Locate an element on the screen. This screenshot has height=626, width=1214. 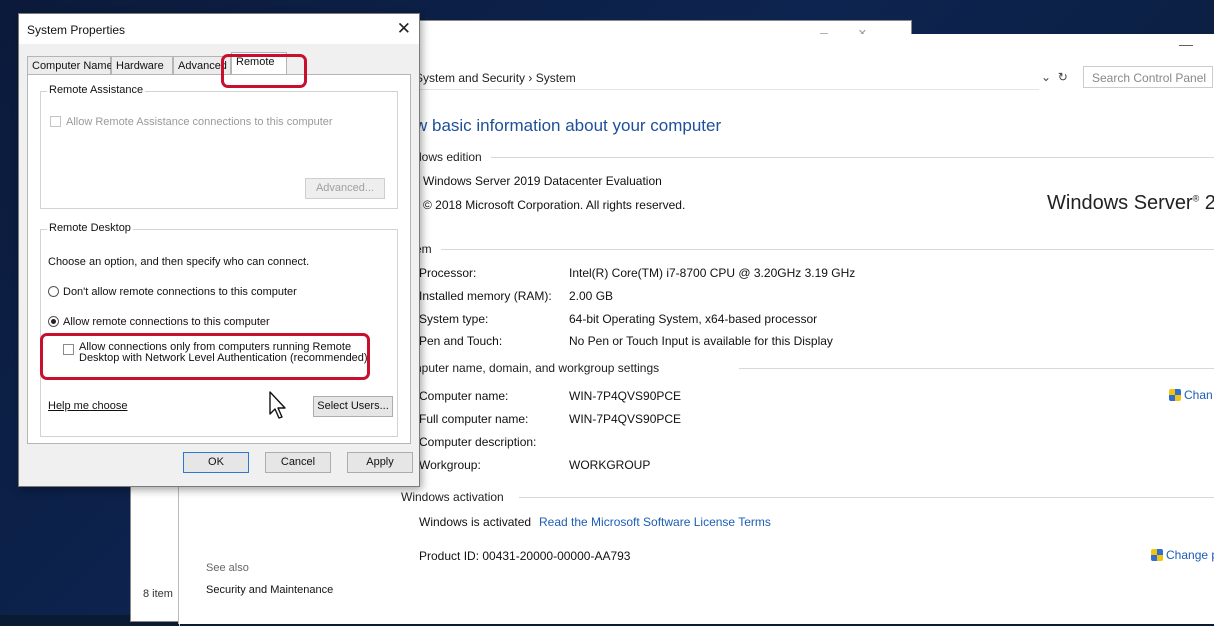
activation-status: Windows is activated is located at coordinates (475, 522).